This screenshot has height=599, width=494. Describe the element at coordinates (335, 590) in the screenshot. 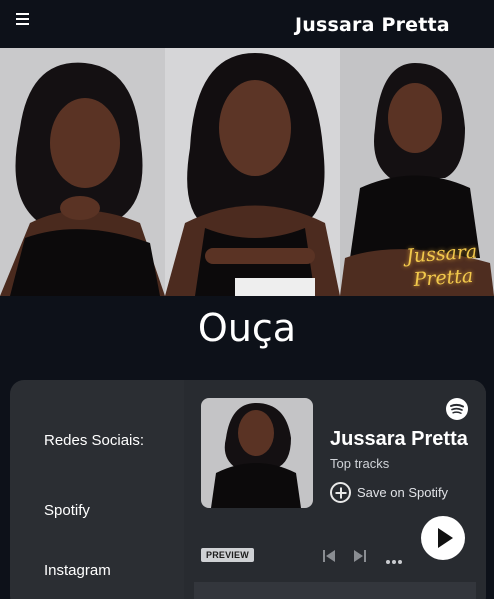

I see `track-list` at that location.